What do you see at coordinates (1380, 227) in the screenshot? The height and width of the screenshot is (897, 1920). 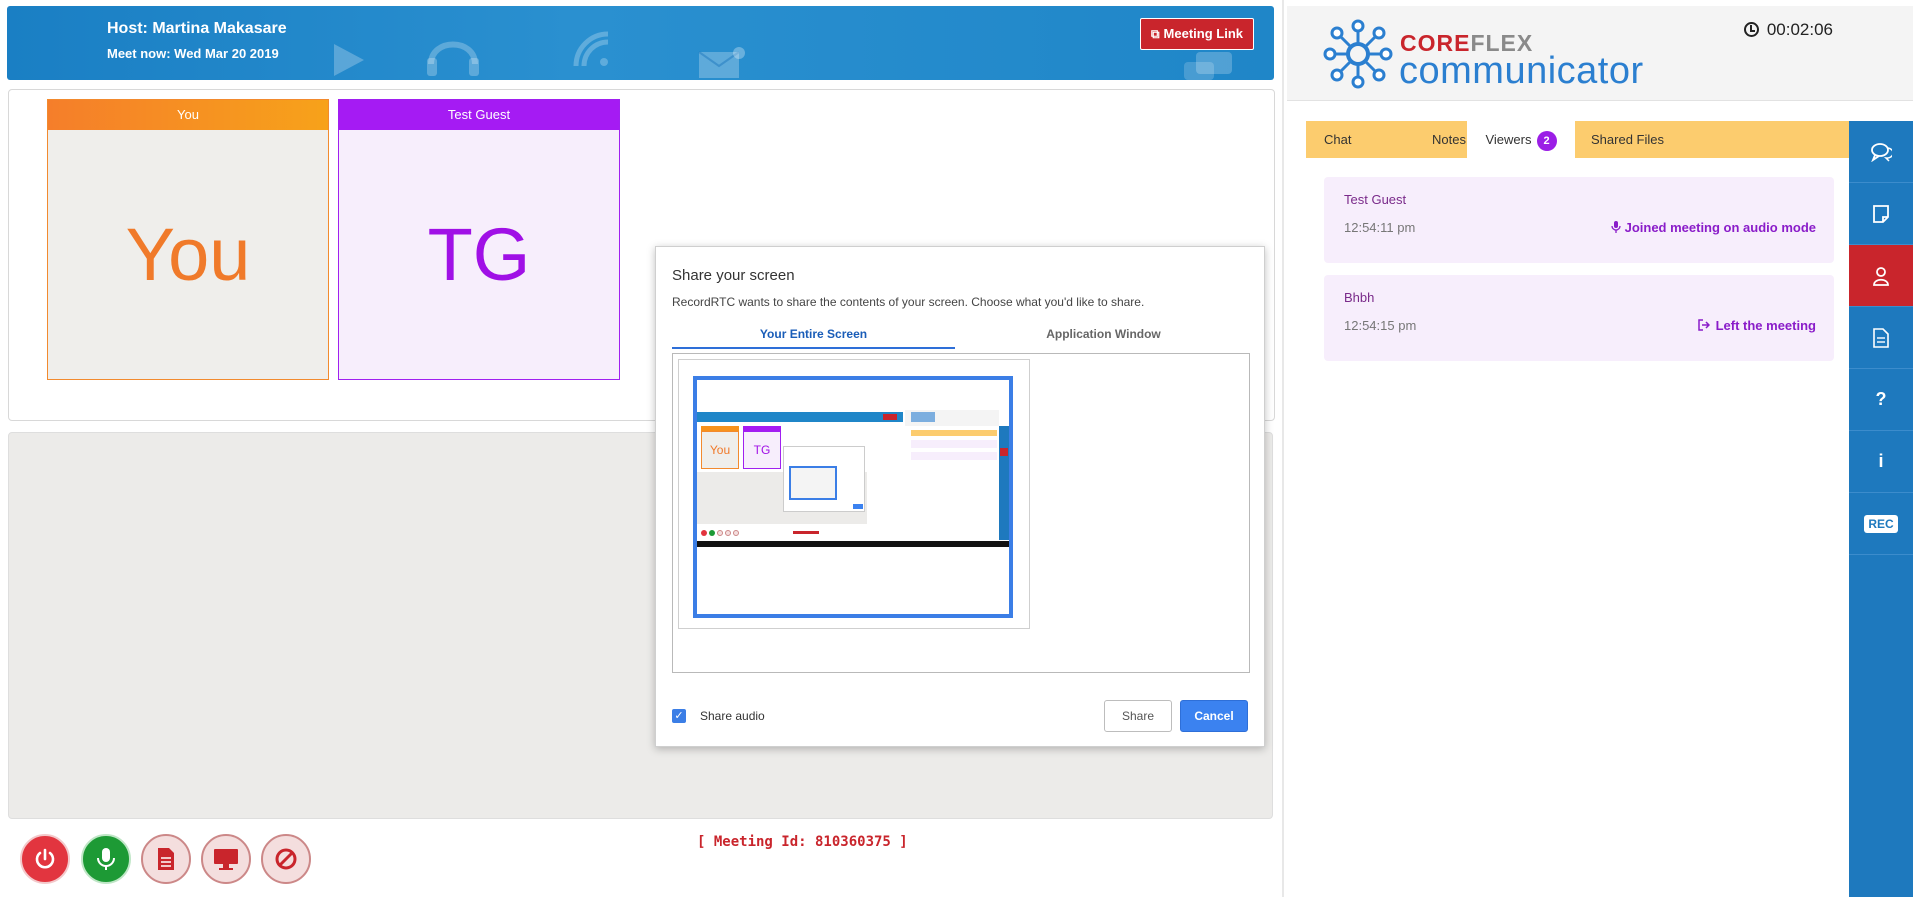 I see `viewer-time: 12:54:11 pm` at bounding box center [1380, 227].